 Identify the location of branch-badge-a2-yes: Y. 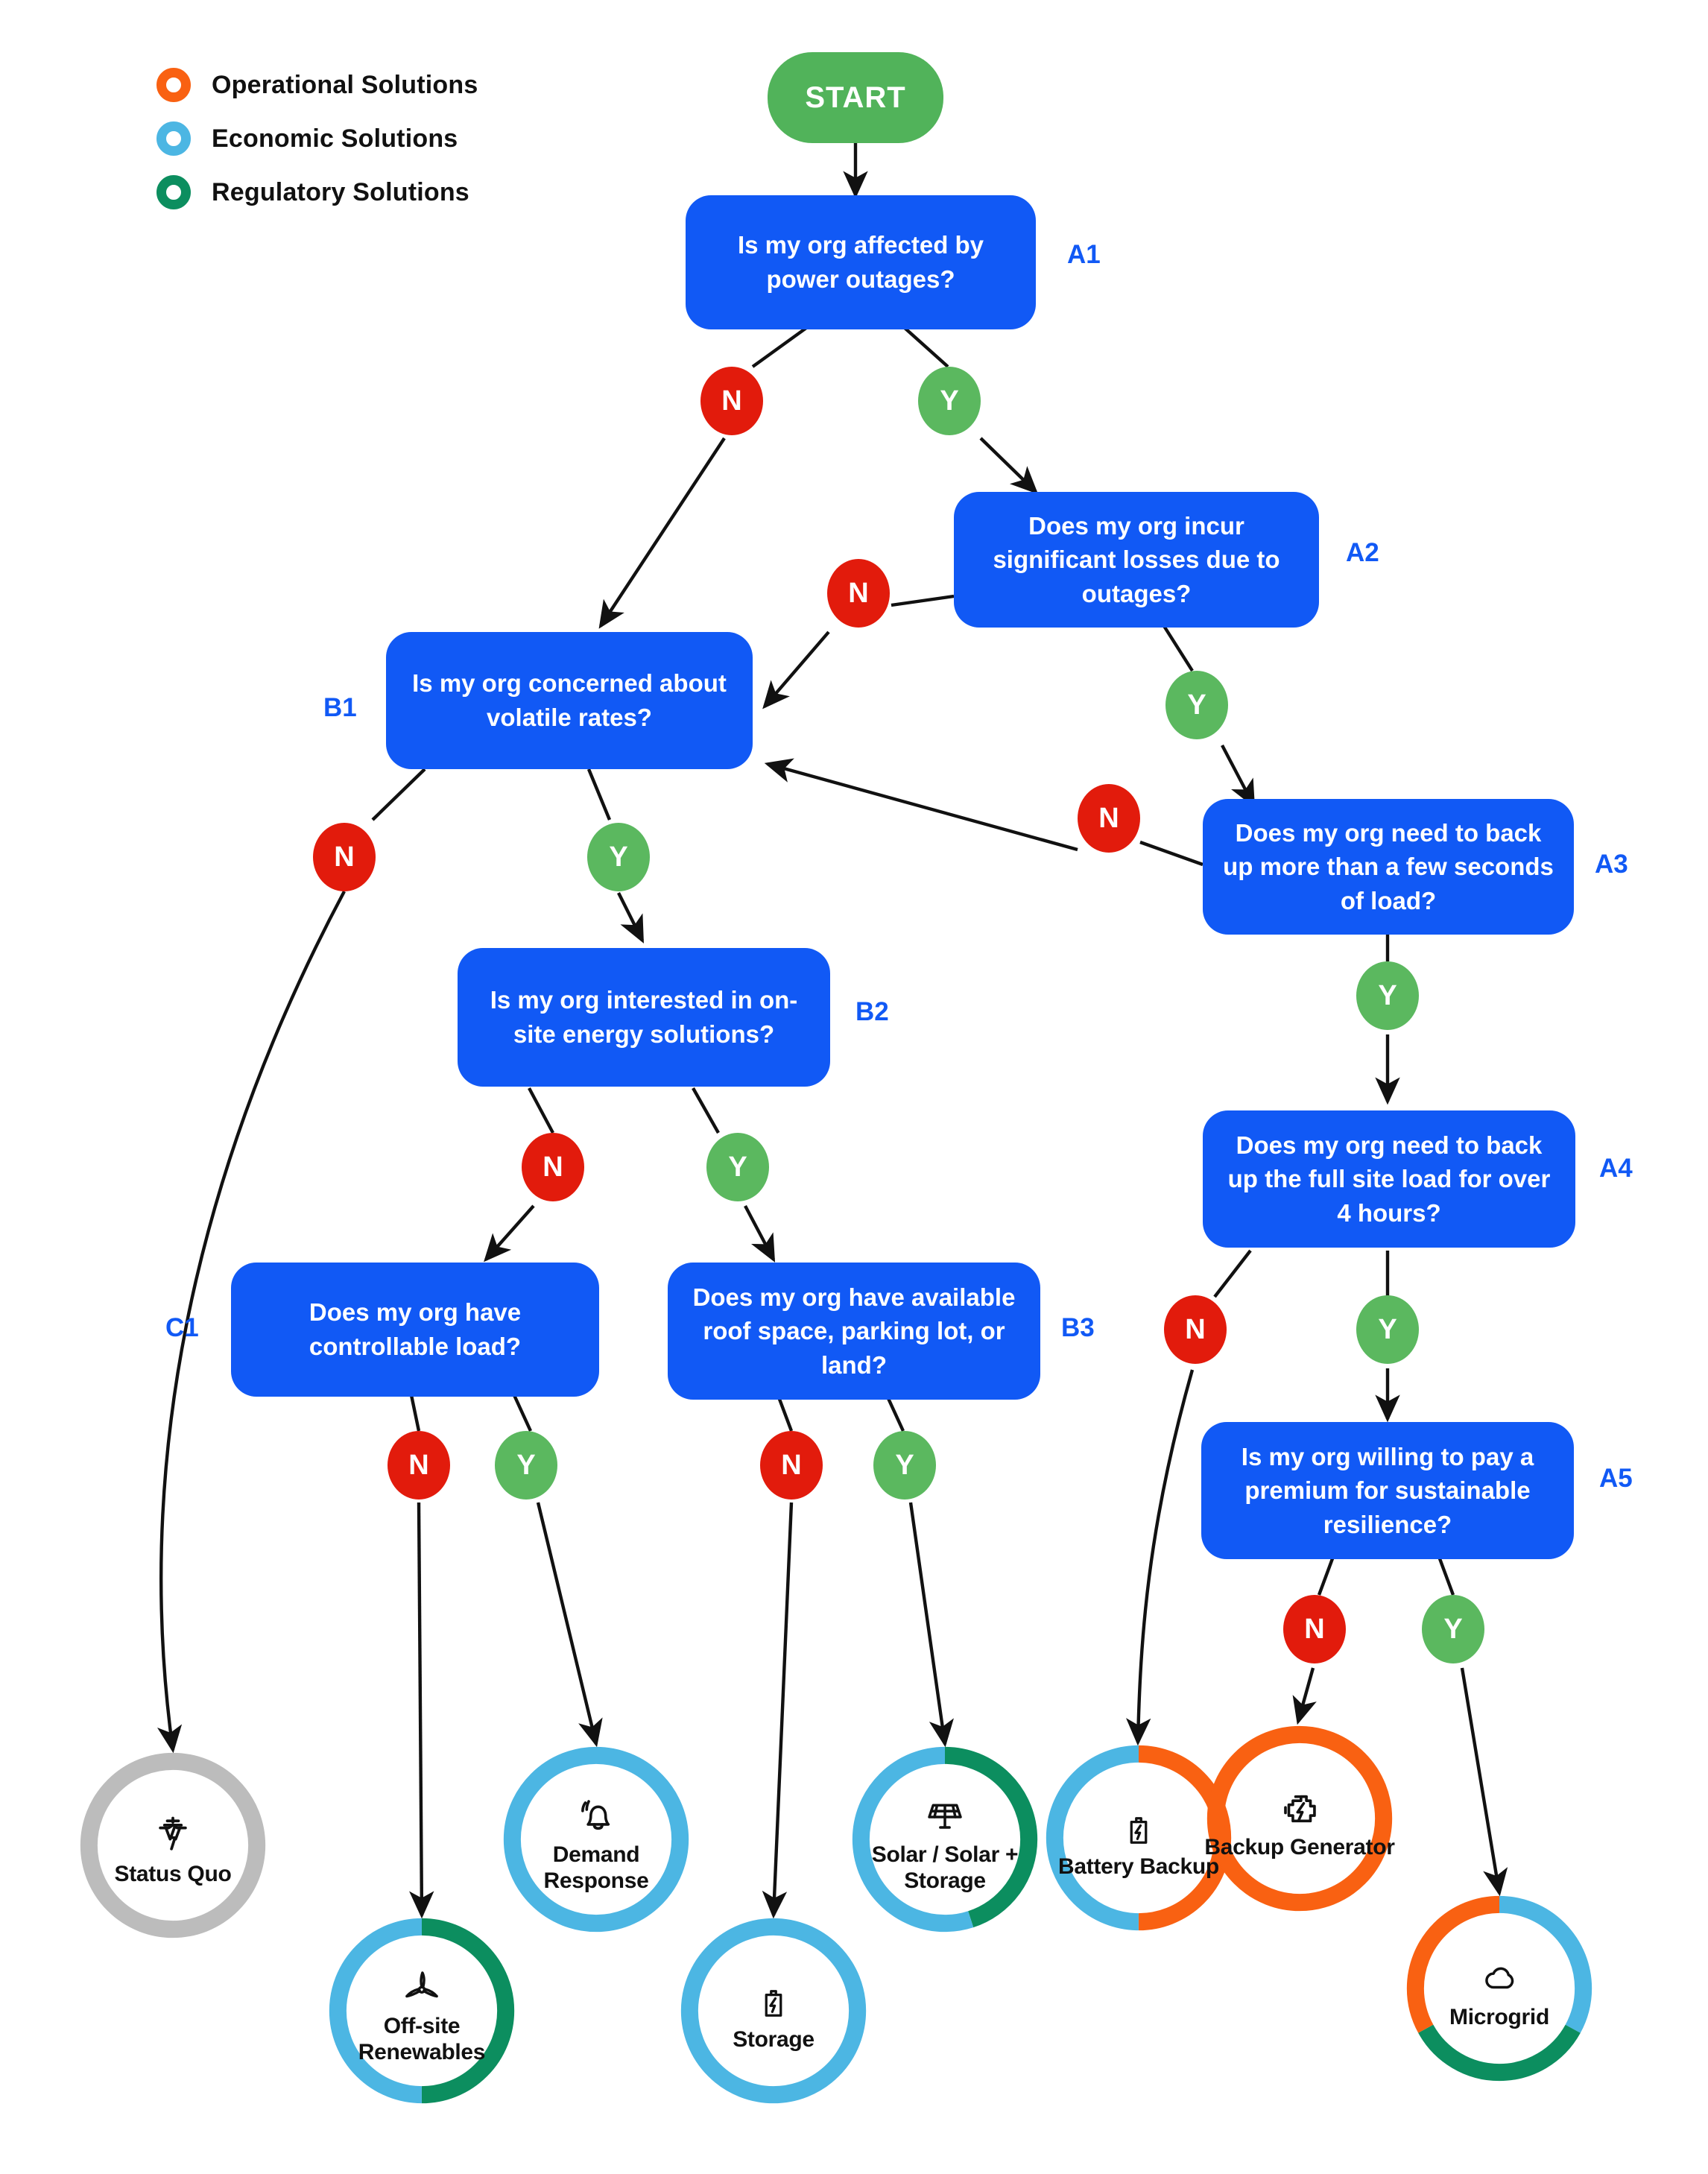
(1196, 705).